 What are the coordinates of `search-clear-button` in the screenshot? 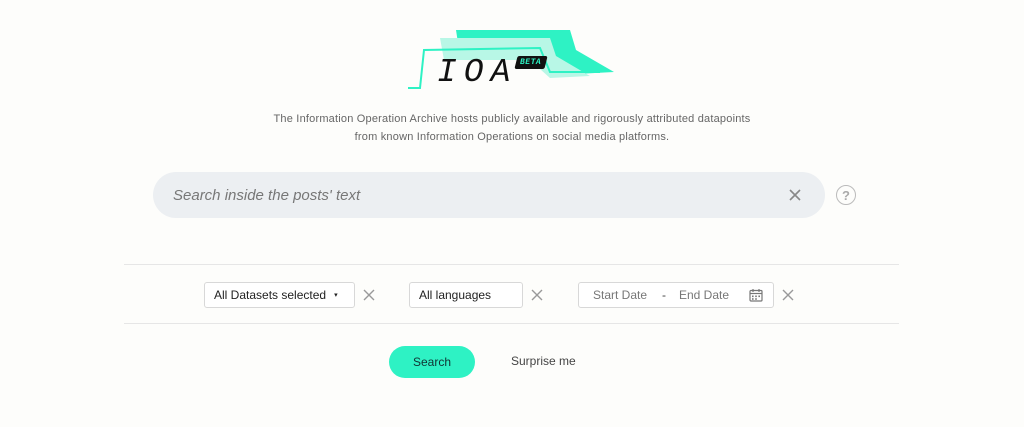 It's located at (795, 195).